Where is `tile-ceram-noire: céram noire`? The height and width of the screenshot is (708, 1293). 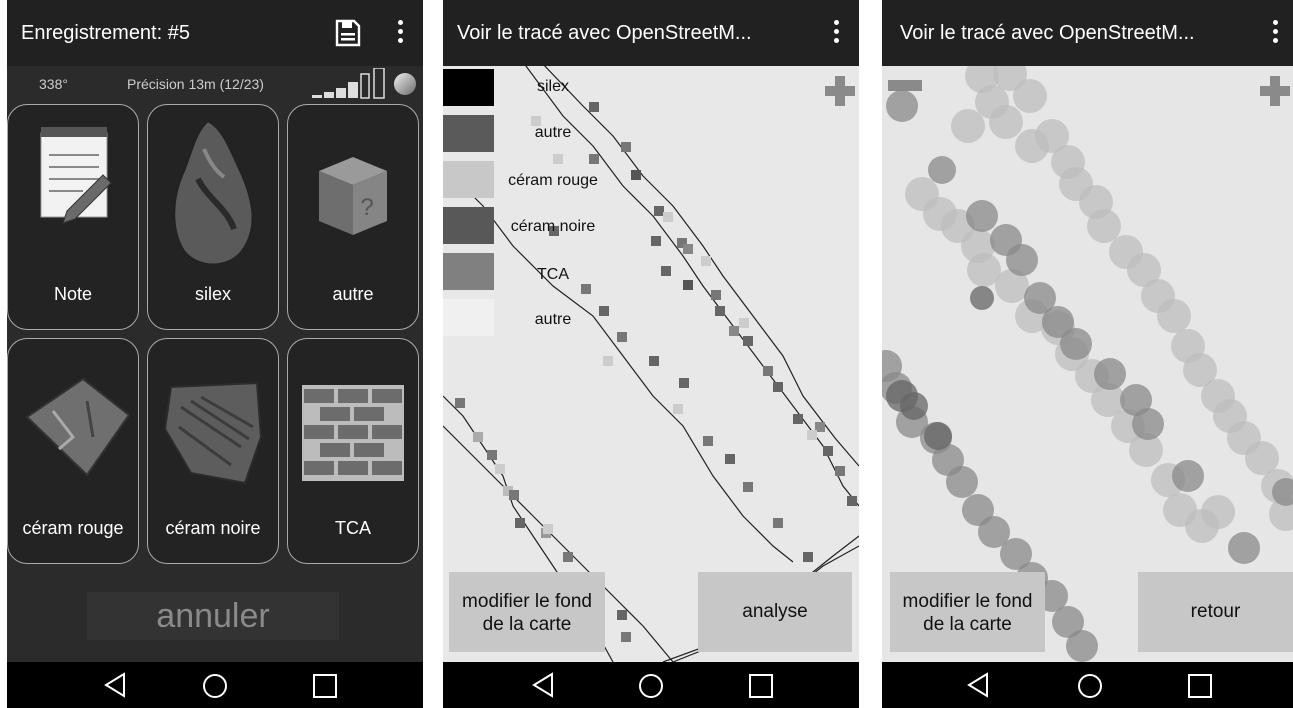
tile-ceram-noire: céram noire is located at coordinates (213, 451).